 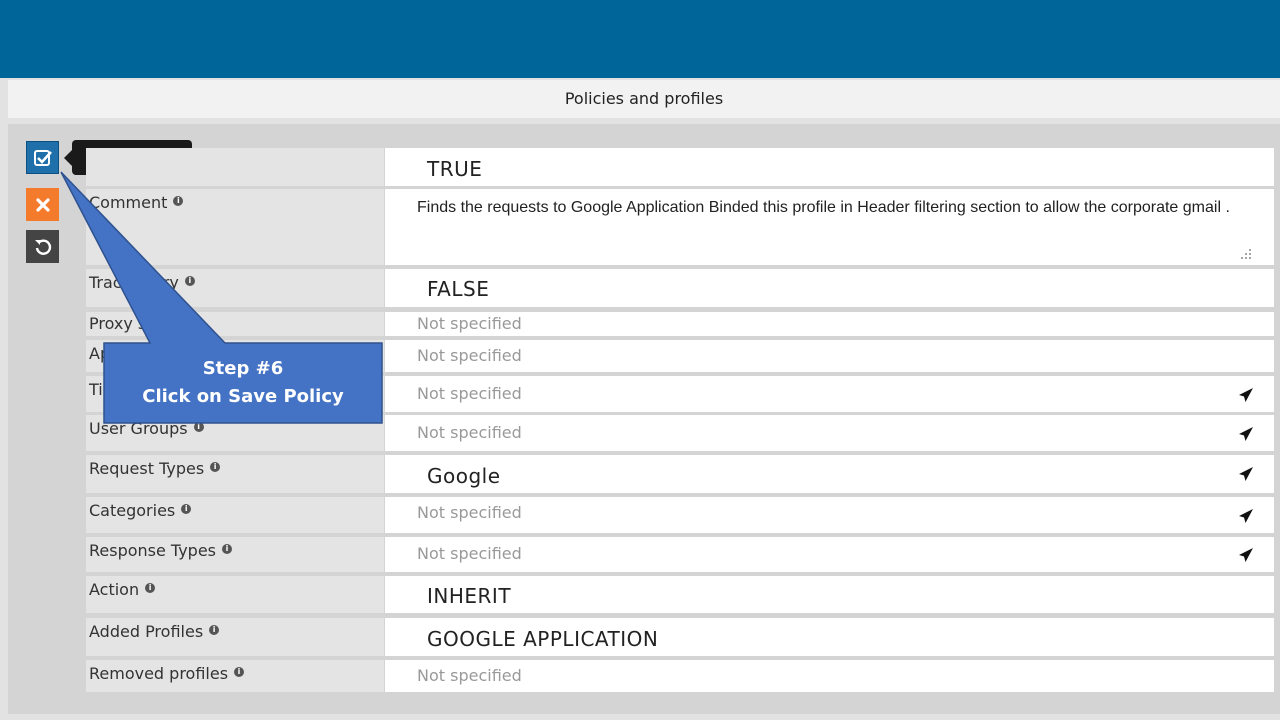 What do you see at coordinates (235, 288) in the screenshot?
I see `row-label: Trace entry i` at bounding box center [235, 288].